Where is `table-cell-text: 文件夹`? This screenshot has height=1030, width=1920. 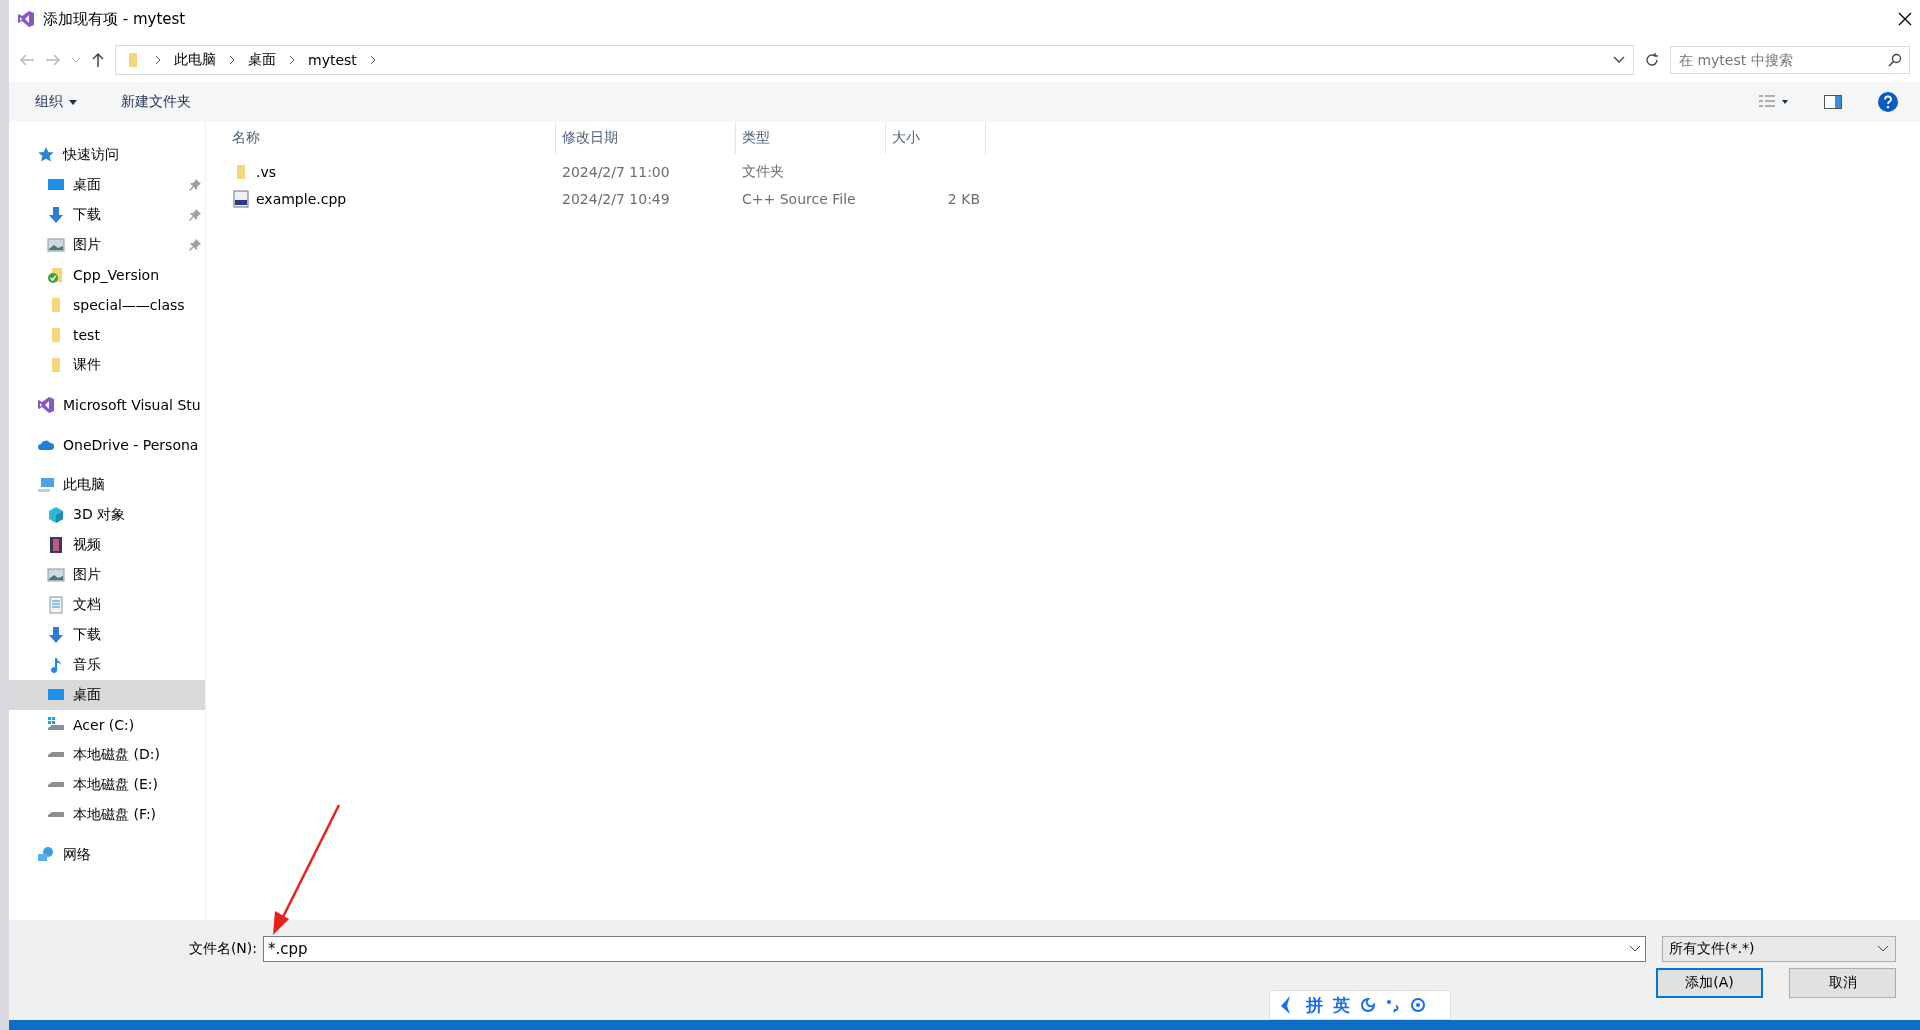
table-cell-text: 文件夹 is located at coordinates (763, 171).